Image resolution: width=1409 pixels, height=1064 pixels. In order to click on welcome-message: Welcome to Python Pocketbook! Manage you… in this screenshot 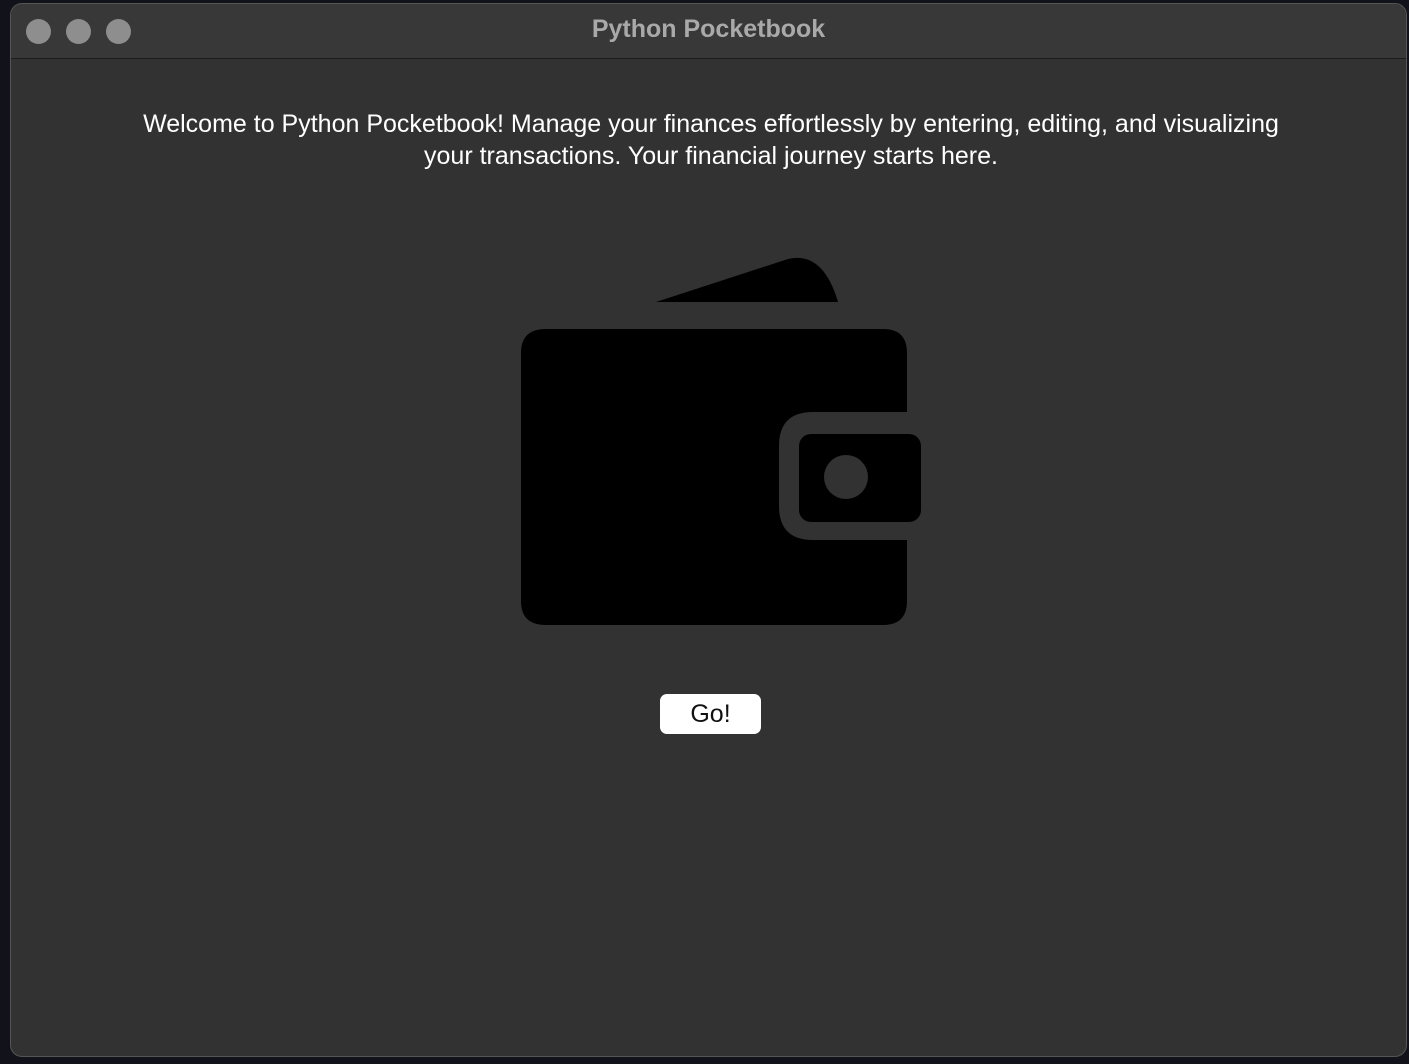, I will do `click(711, 140)`.